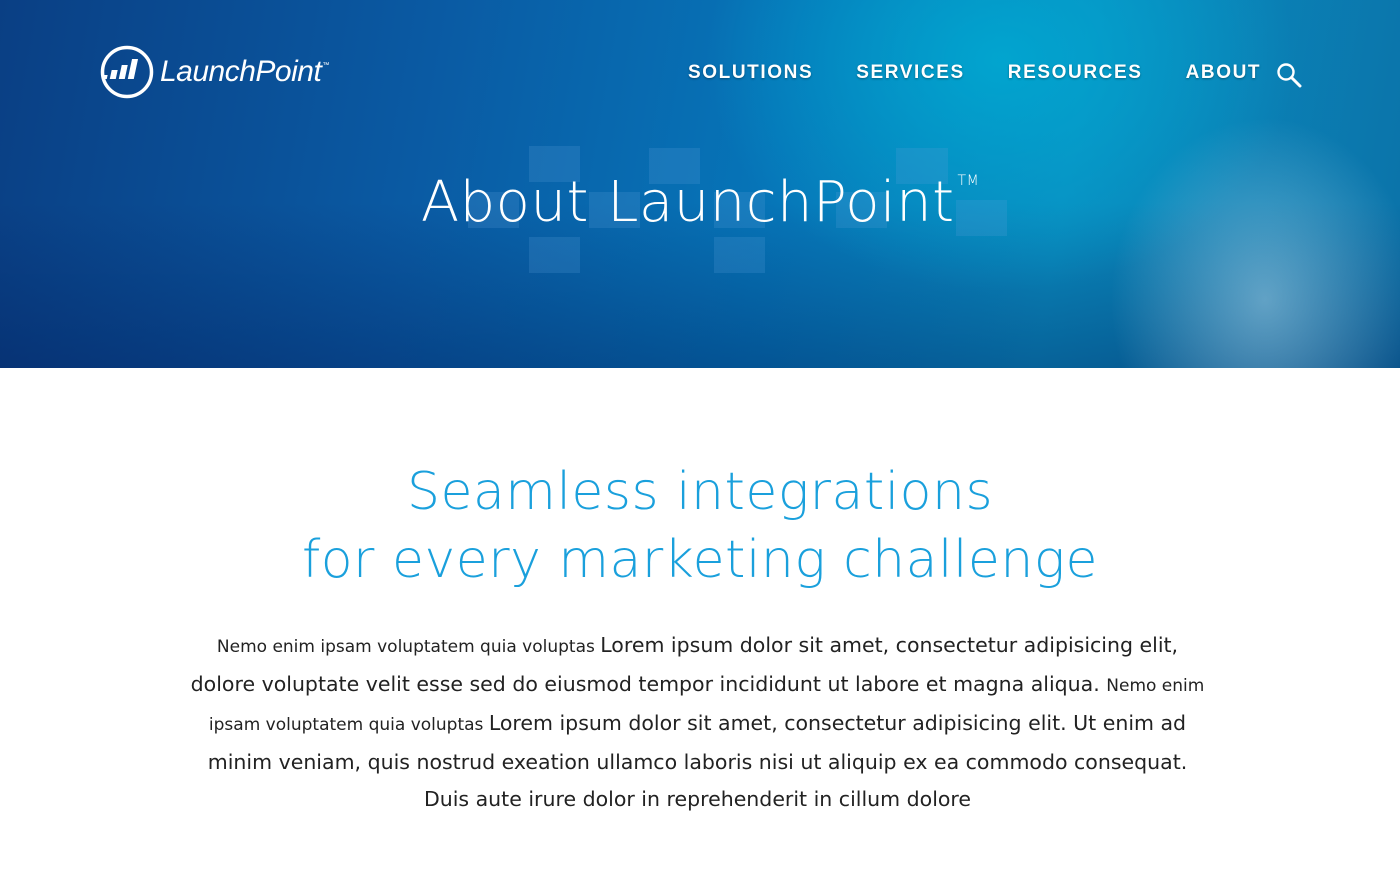 This screenshot has height=881, width=1400. I want to click on search-icon, so click(1289, 75).